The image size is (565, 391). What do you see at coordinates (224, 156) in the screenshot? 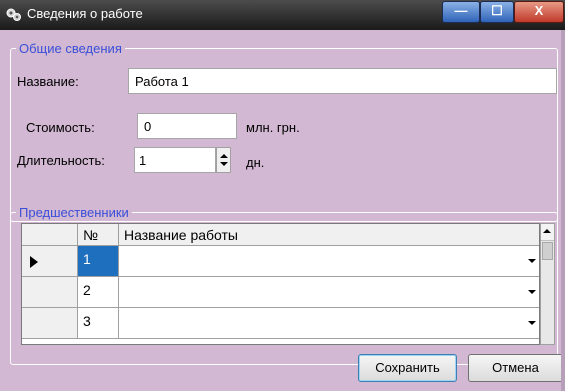
I see `spin-up-icon` at bounding box center [224, 156].